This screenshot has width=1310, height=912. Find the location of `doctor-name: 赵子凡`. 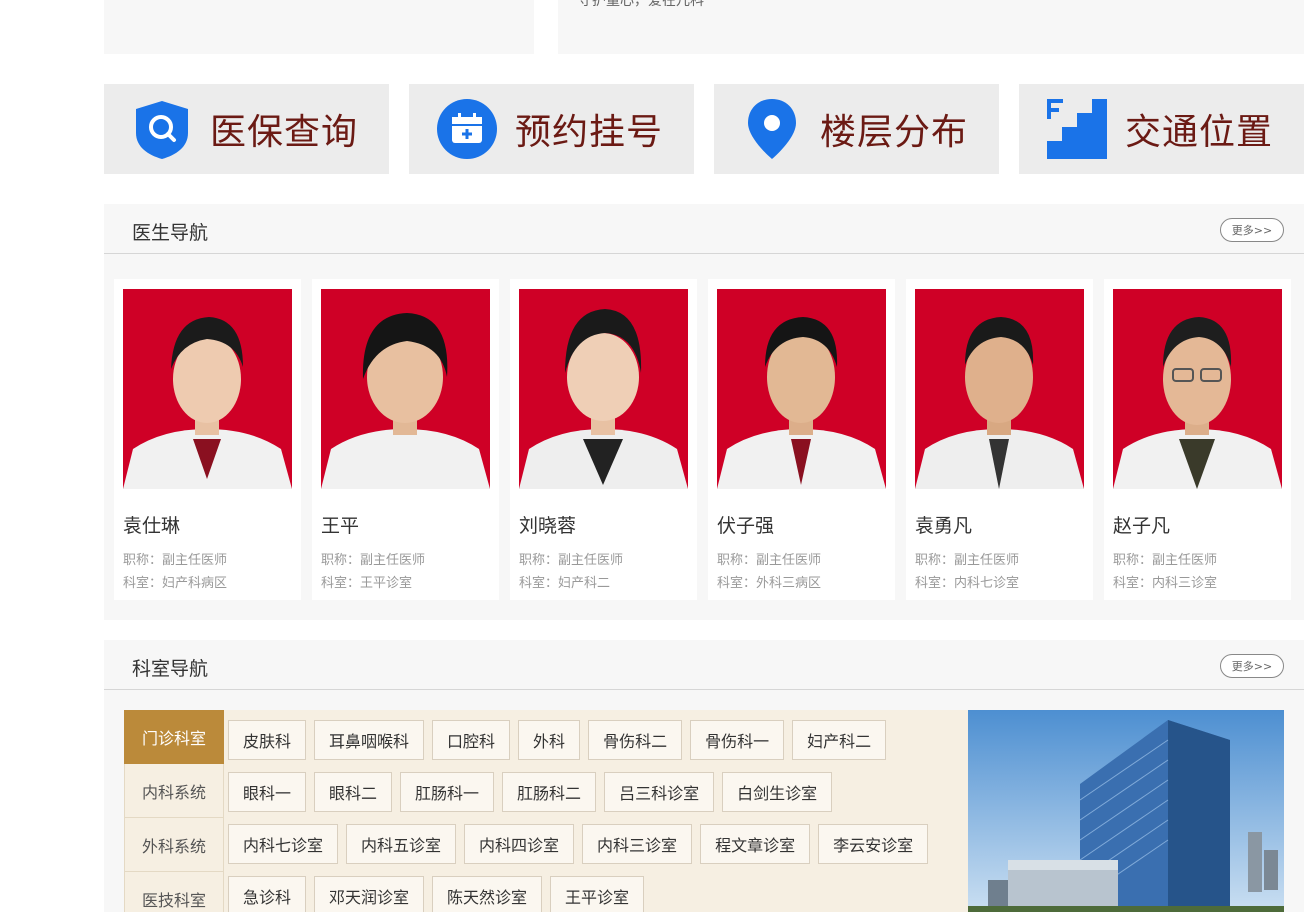

doctor-name: 赵子凡 is located at coordinates (1141, 524).